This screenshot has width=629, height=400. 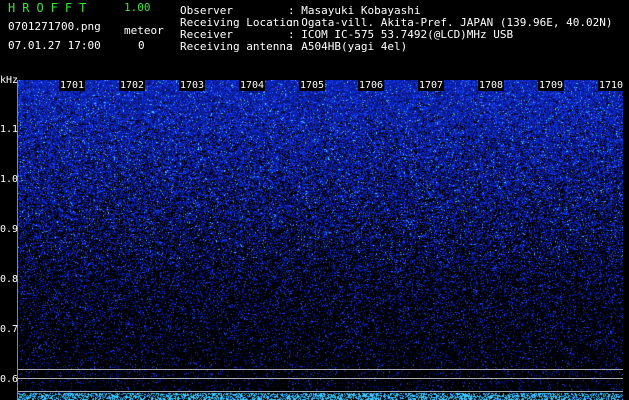 What do you see at coordinates (54, 45) in the screenshot?
I see `file-datetime: 07.01.27 17:00` at bounding box center [54, 45].